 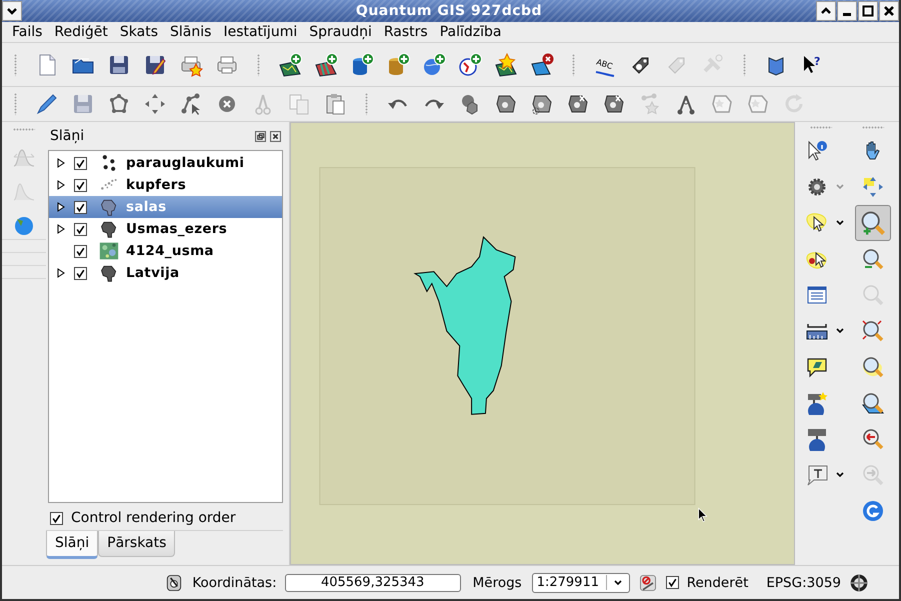 I want to click on scale-combo: 1:279911, so click(x=581, y=582).